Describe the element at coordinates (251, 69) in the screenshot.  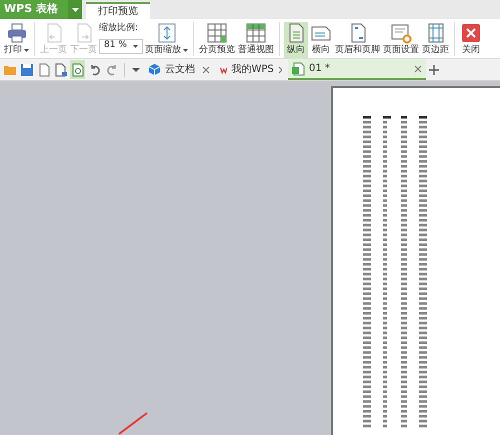
I see `document-tab: 我的WPS` at that location.